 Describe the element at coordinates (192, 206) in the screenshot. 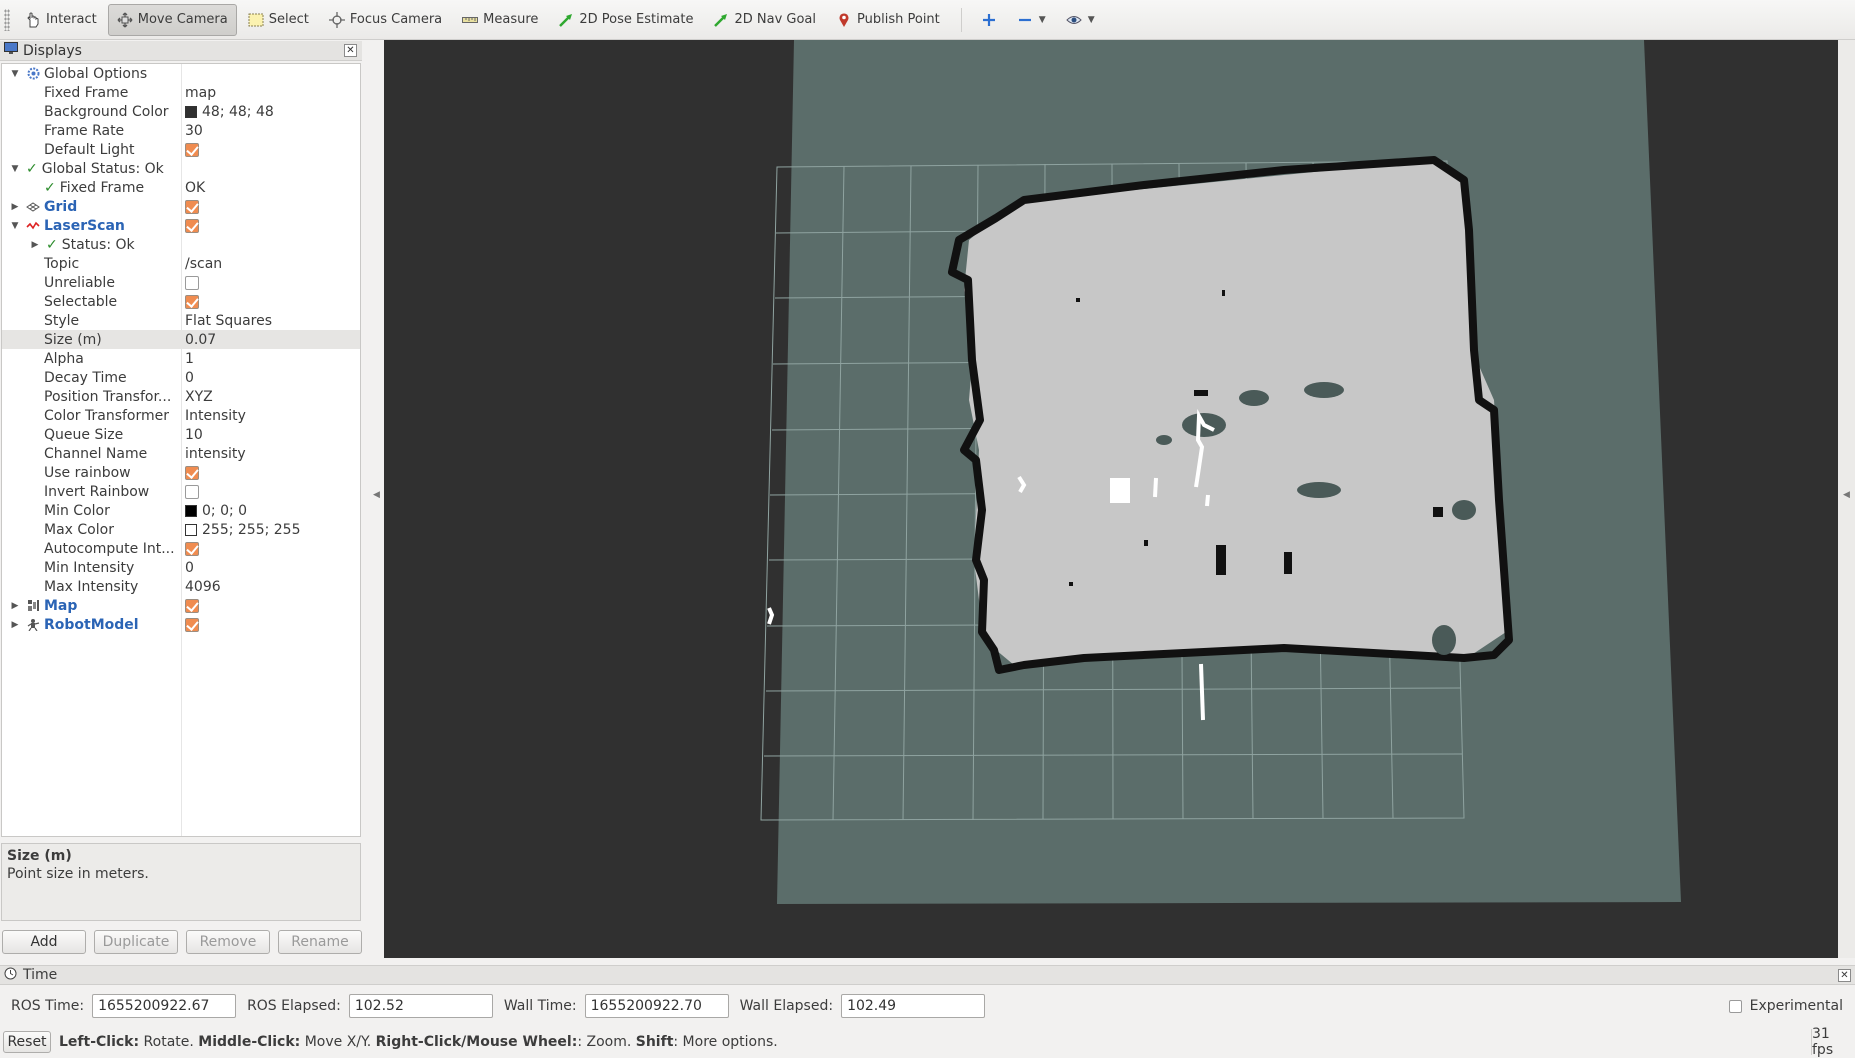

I see `grid-enabled-checkbox` at that location.